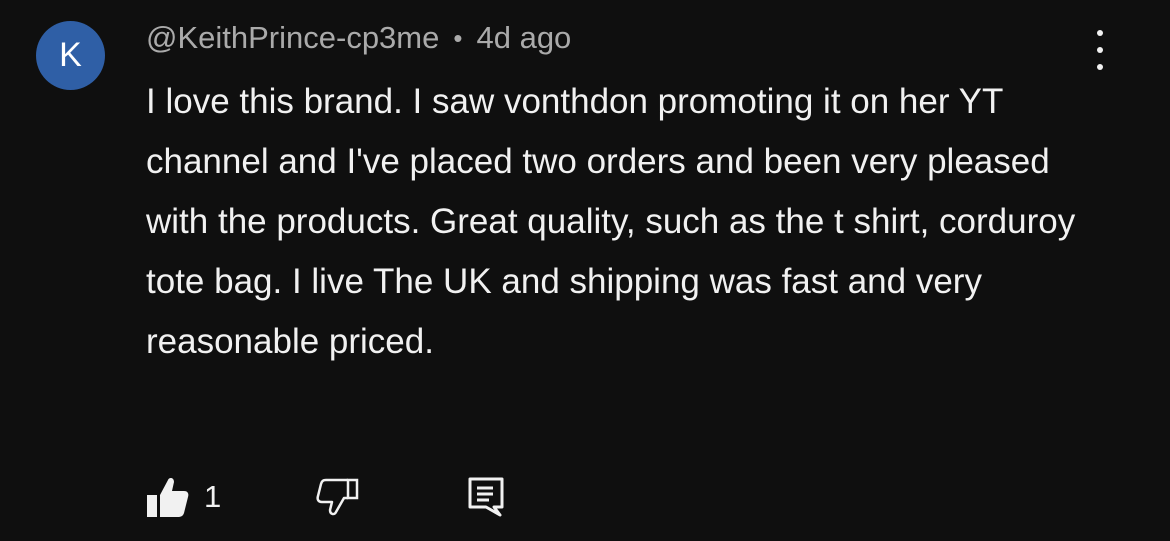  I want to click on like-count: 1, so click(213, 496).